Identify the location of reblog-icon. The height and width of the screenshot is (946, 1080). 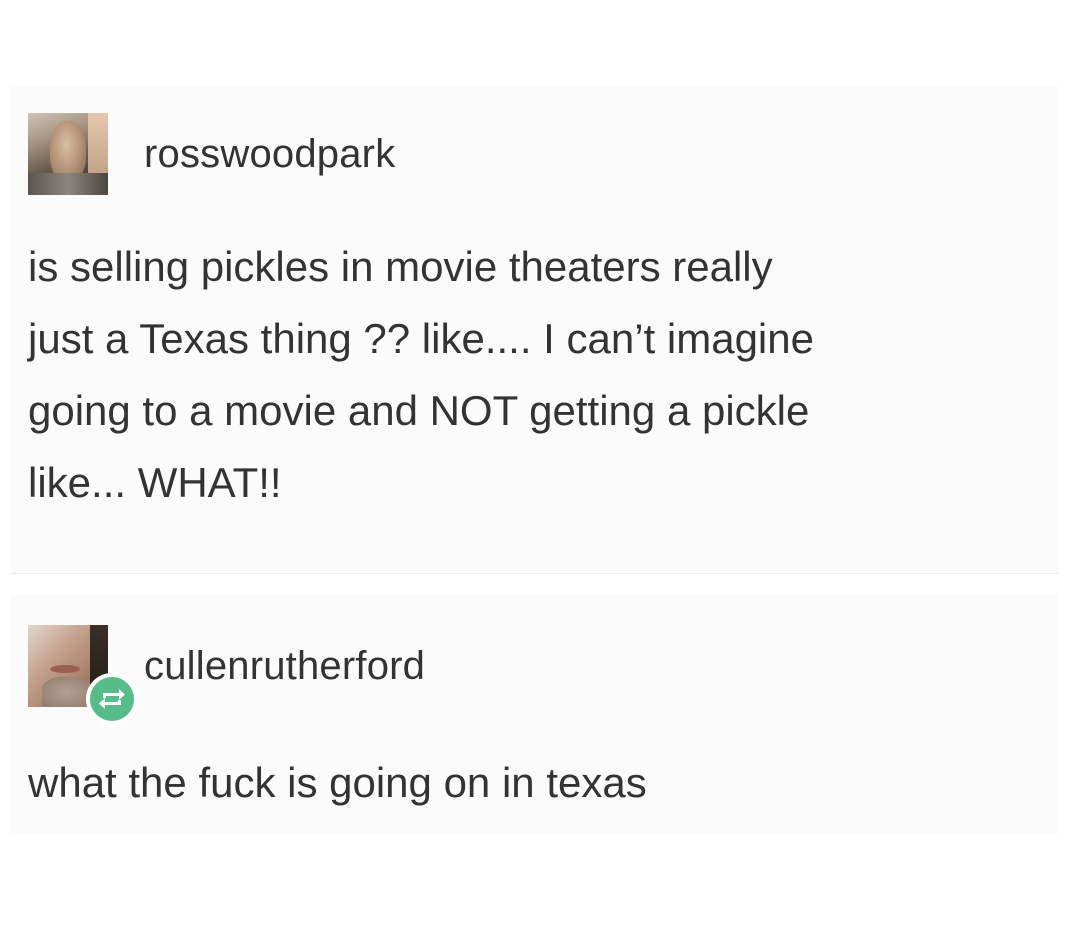
(112, 699).